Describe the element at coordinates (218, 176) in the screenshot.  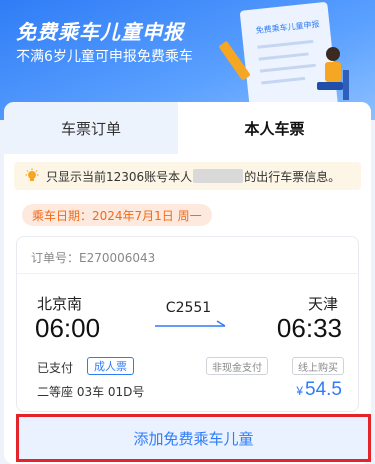
I see `redacted-name` at that location.